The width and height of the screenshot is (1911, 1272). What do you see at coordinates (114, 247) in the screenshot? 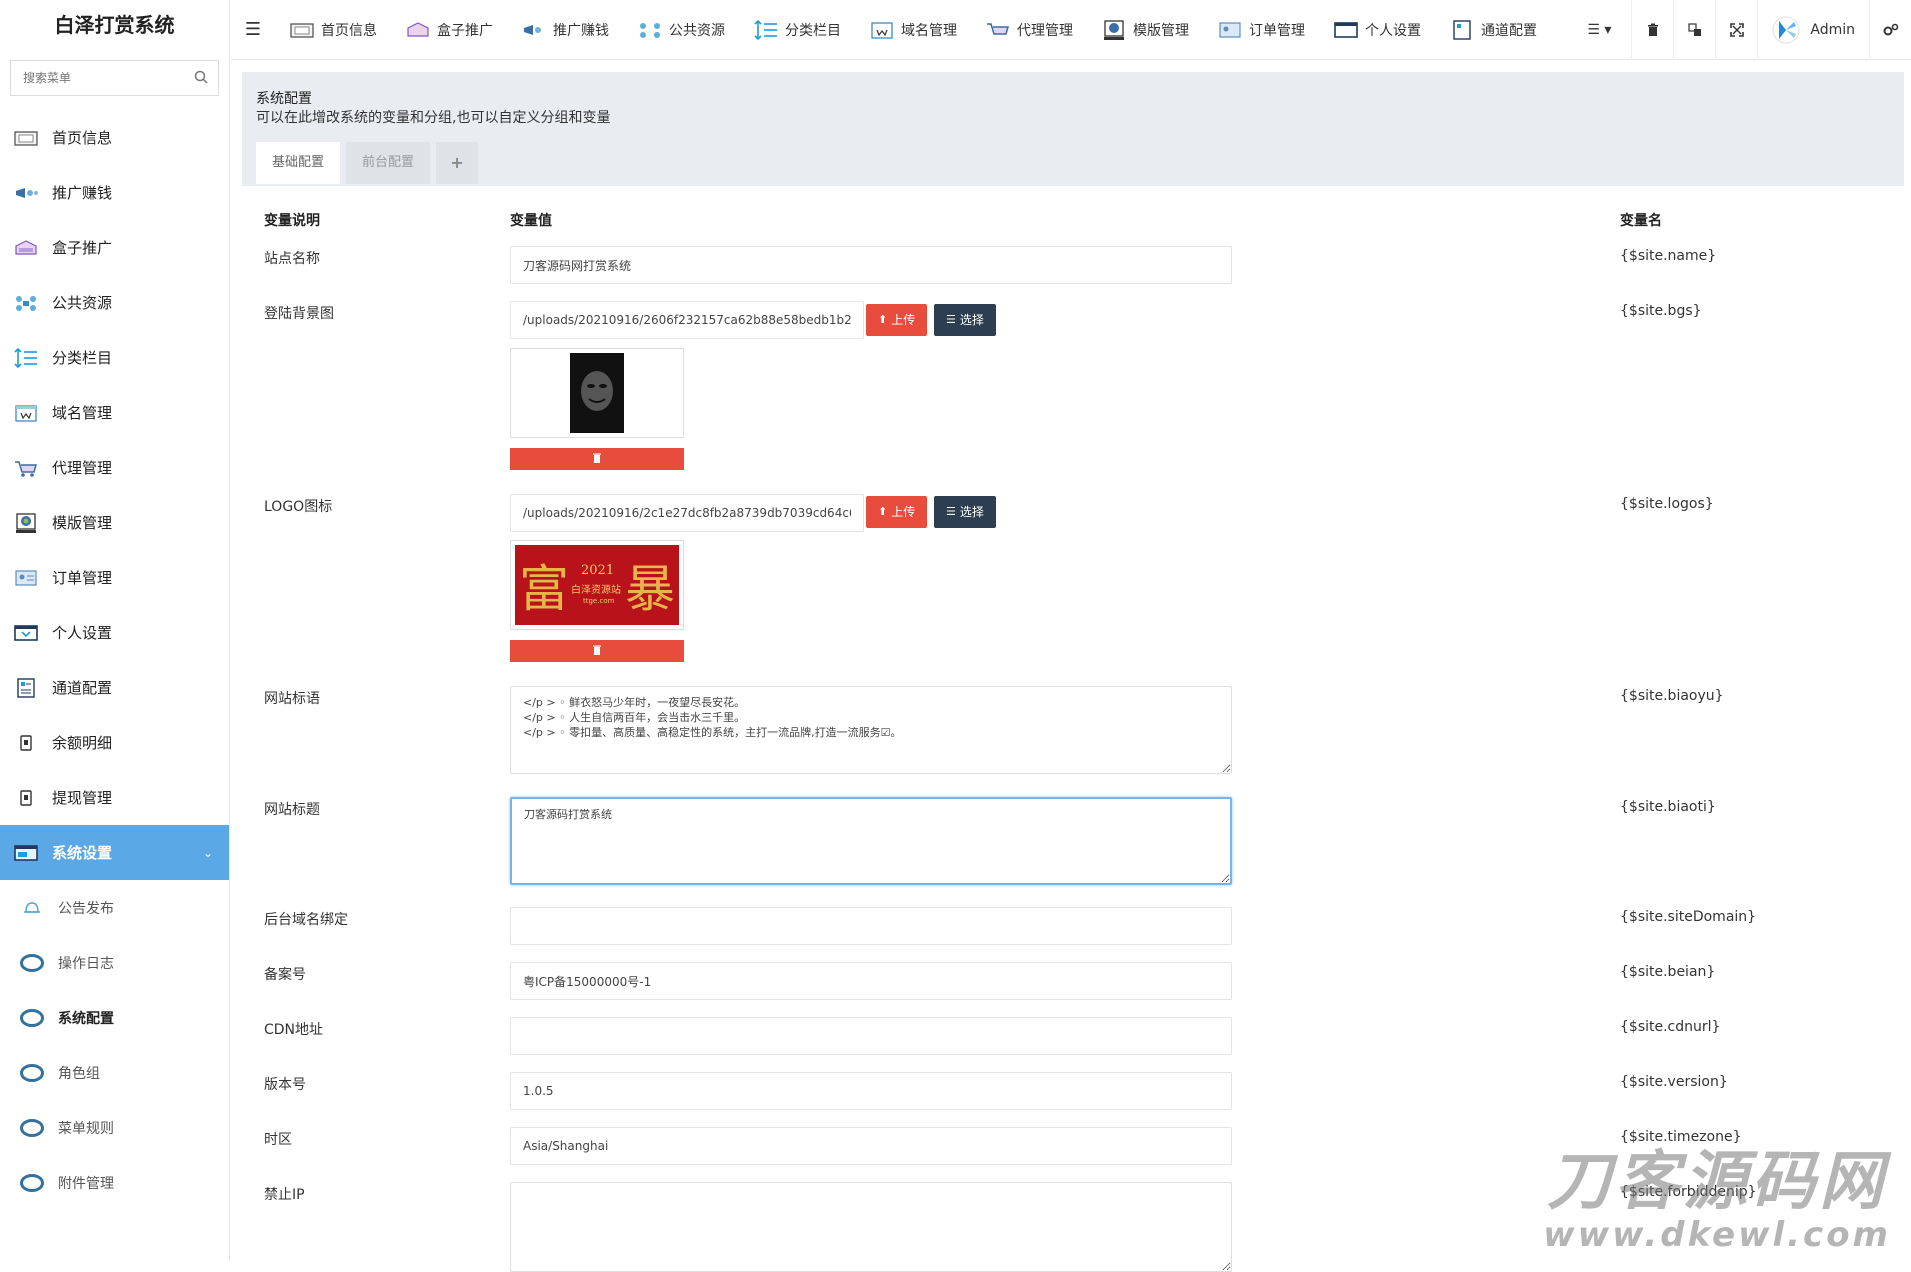
I see `sidebar-item-box: 盒子推广` at bounding box center [114, 247].